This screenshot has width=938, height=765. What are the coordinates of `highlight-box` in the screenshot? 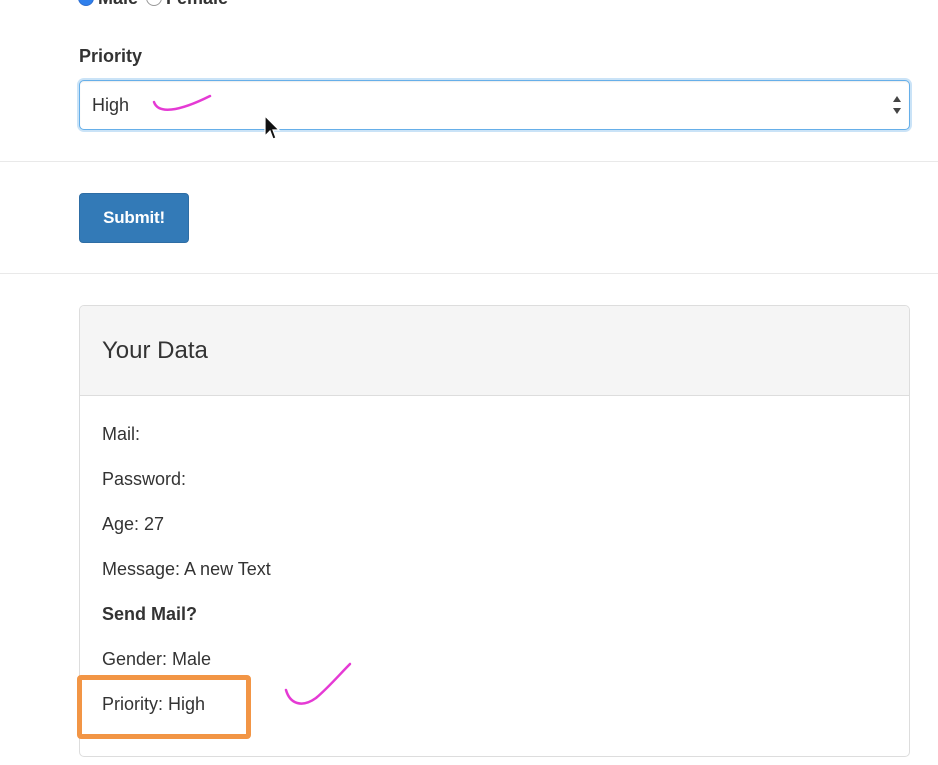 It's located at (164, 707).